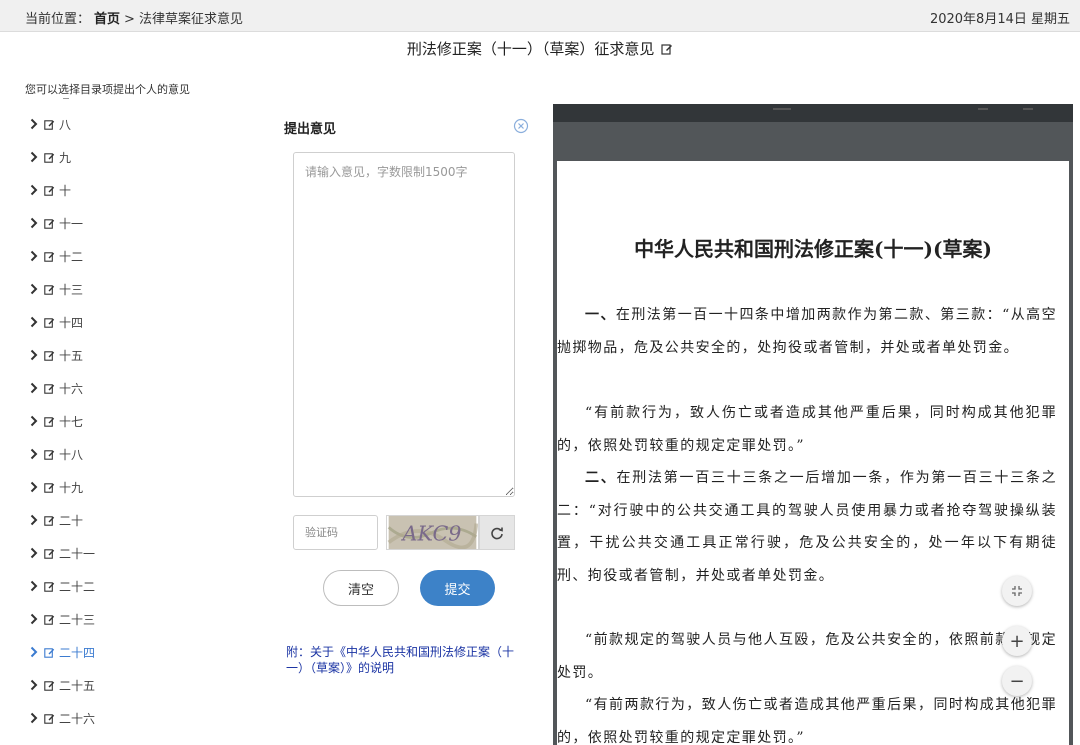 The width and height of the screenshot is (1080, 745). What do you see at coordinates (62, 718) in the screenshot?
I see `toc-item: 二十六` at bounding box center [62, 718].